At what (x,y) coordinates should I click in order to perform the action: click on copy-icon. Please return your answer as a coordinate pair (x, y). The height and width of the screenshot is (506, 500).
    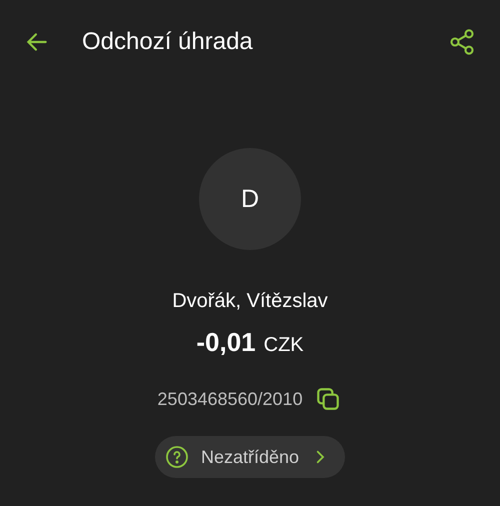
    Looking at the image, I should click on (327, 399).